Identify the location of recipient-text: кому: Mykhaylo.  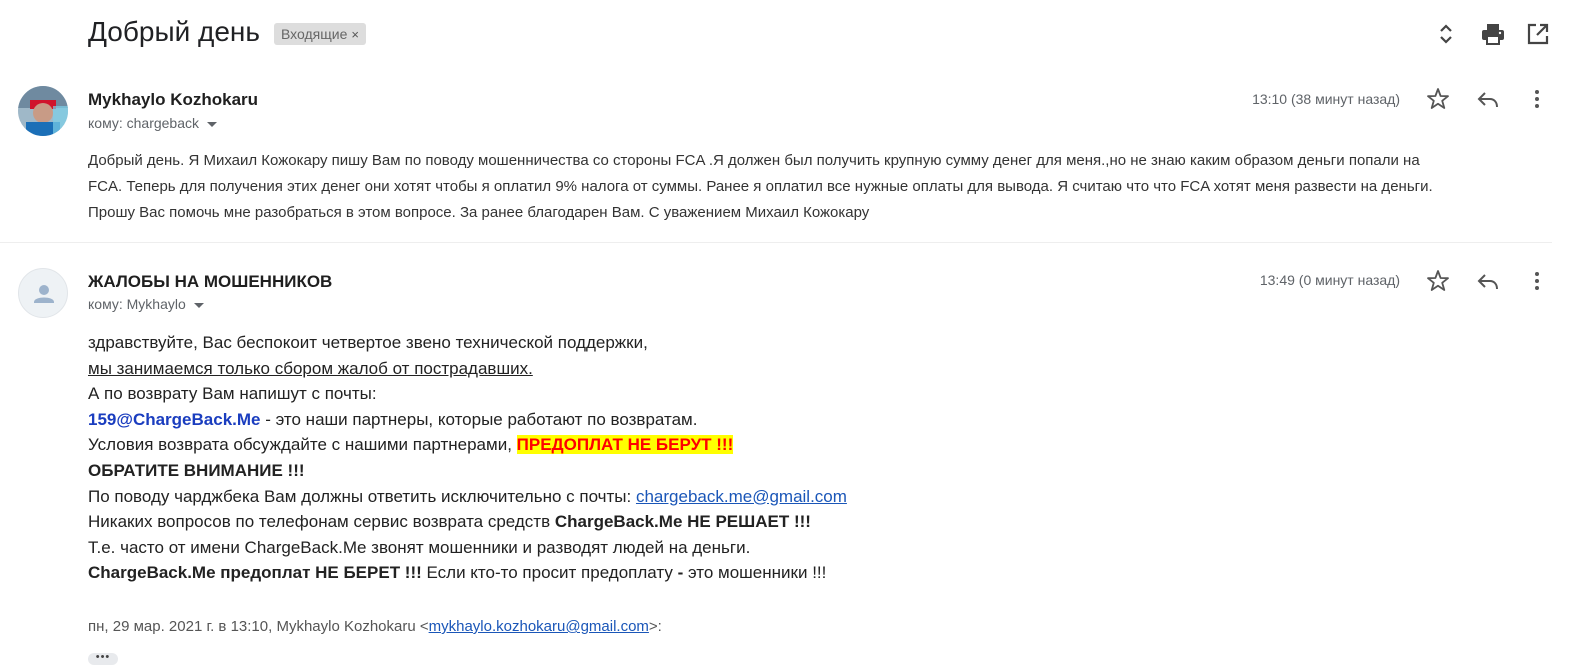
(137, 304).